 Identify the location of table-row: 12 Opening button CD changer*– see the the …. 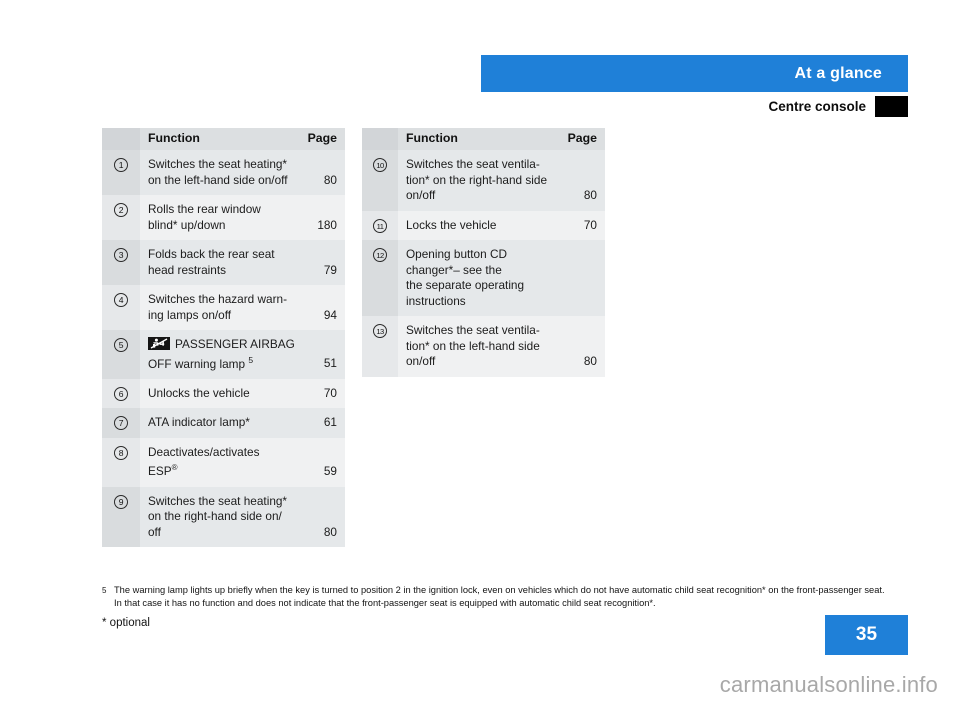
(483, 278).